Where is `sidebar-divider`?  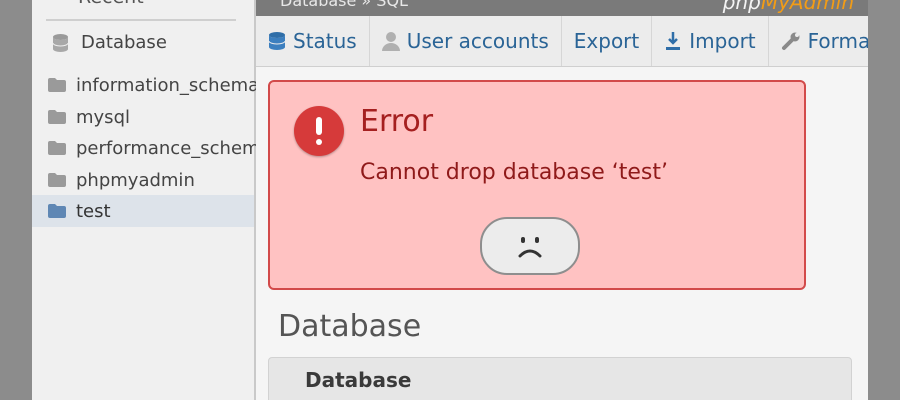 sidebar-divider is located at coordinates (141, 20).